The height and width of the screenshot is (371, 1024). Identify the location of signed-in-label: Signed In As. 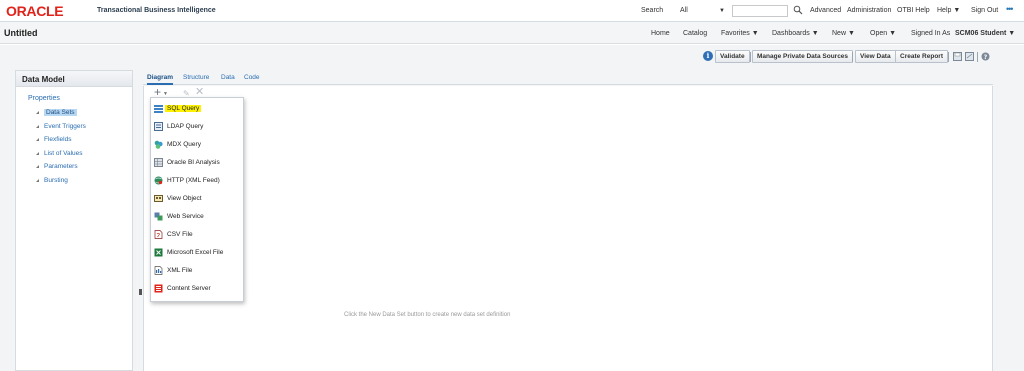
(931, 33).